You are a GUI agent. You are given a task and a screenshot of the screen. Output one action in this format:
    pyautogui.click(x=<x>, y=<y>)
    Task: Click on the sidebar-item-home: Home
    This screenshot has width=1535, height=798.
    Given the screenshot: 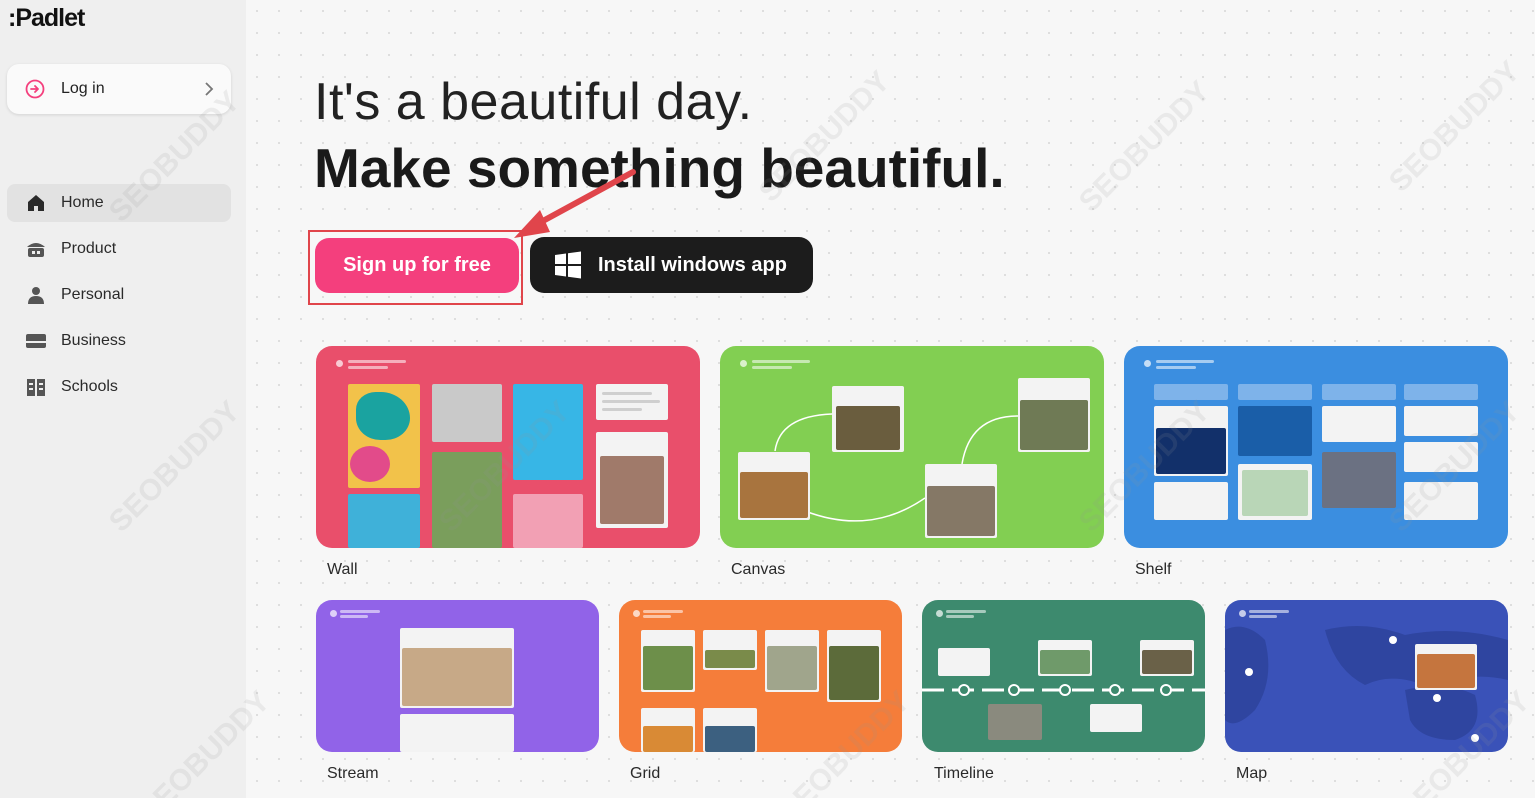 What is the action you would take?
    pyautogui.click(x=119, y=203)
    